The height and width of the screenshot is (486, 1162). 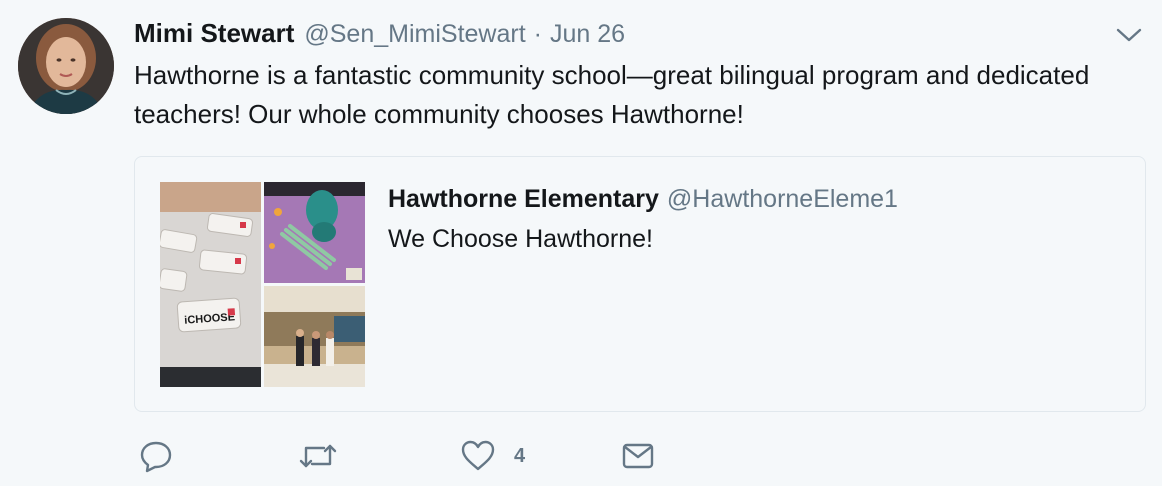 I want to click on reply-button, so click(x=156, y=456).